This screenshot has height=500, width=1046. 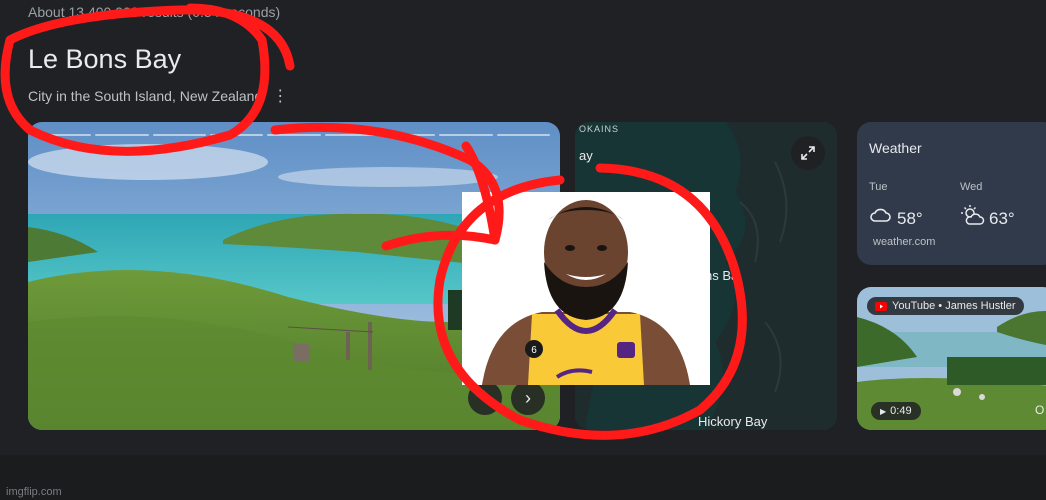 What do you see at coordinates (904, 242) in the screenshot?
I see `weather-source: weather.com` at bounding box center [904, 242].